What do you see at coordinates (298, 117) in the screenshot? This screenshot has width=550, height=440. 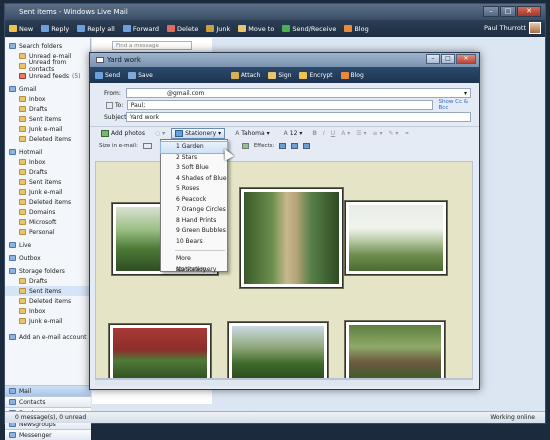 I see `subject-field: Yard work` at bounding box center [298, 117].